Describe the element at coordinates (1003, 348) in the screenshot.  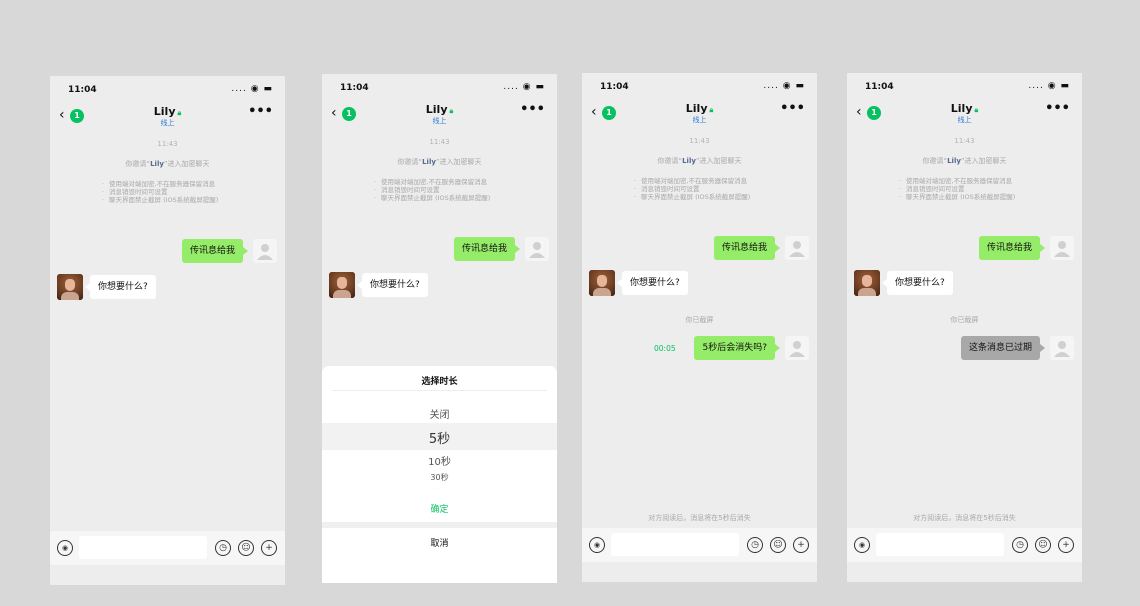
I see `expired-message-bubble: 这条消息已过期` at that location.